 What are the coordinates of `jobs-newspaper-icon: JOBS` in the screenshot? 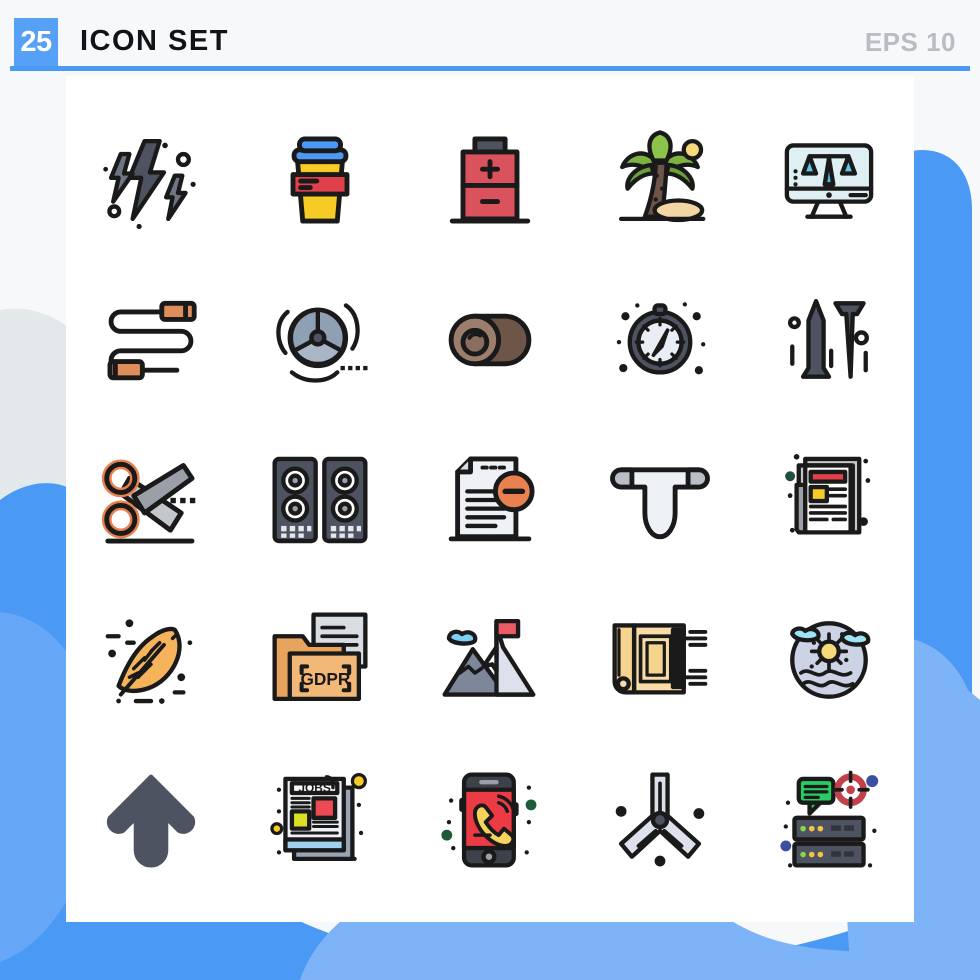 It's located at (319, 817).